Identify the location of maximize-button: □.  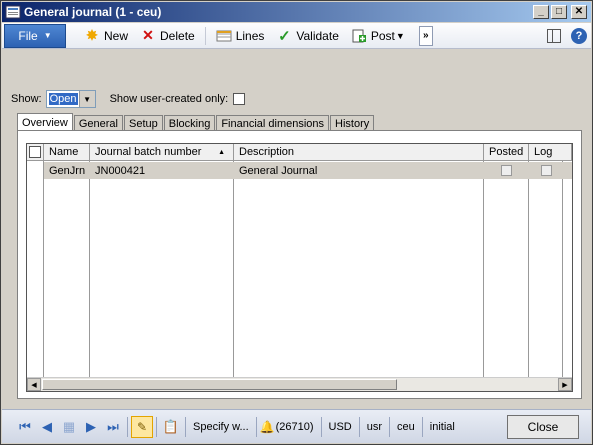
(559, 12).